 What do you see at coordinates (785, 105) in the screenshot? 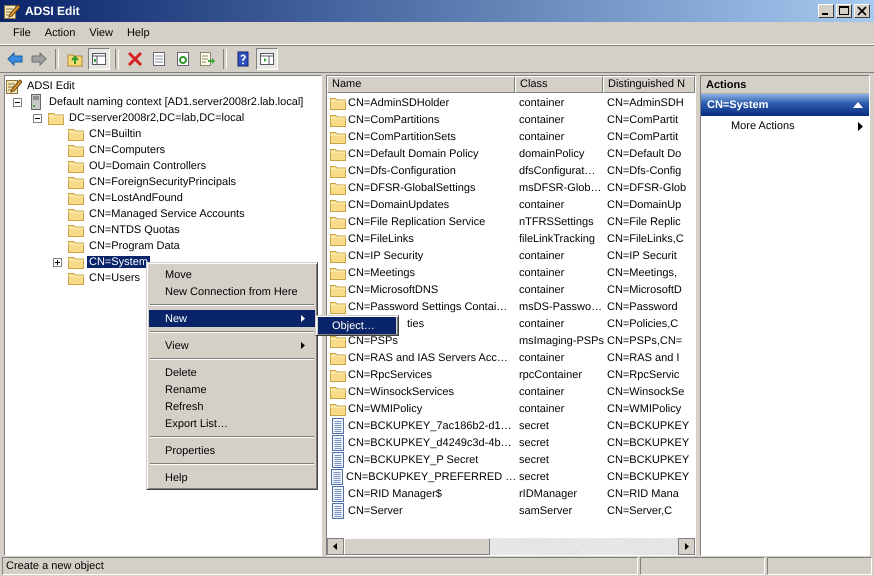
I see `section-header: CN=System` at bounding box center [785, 105].